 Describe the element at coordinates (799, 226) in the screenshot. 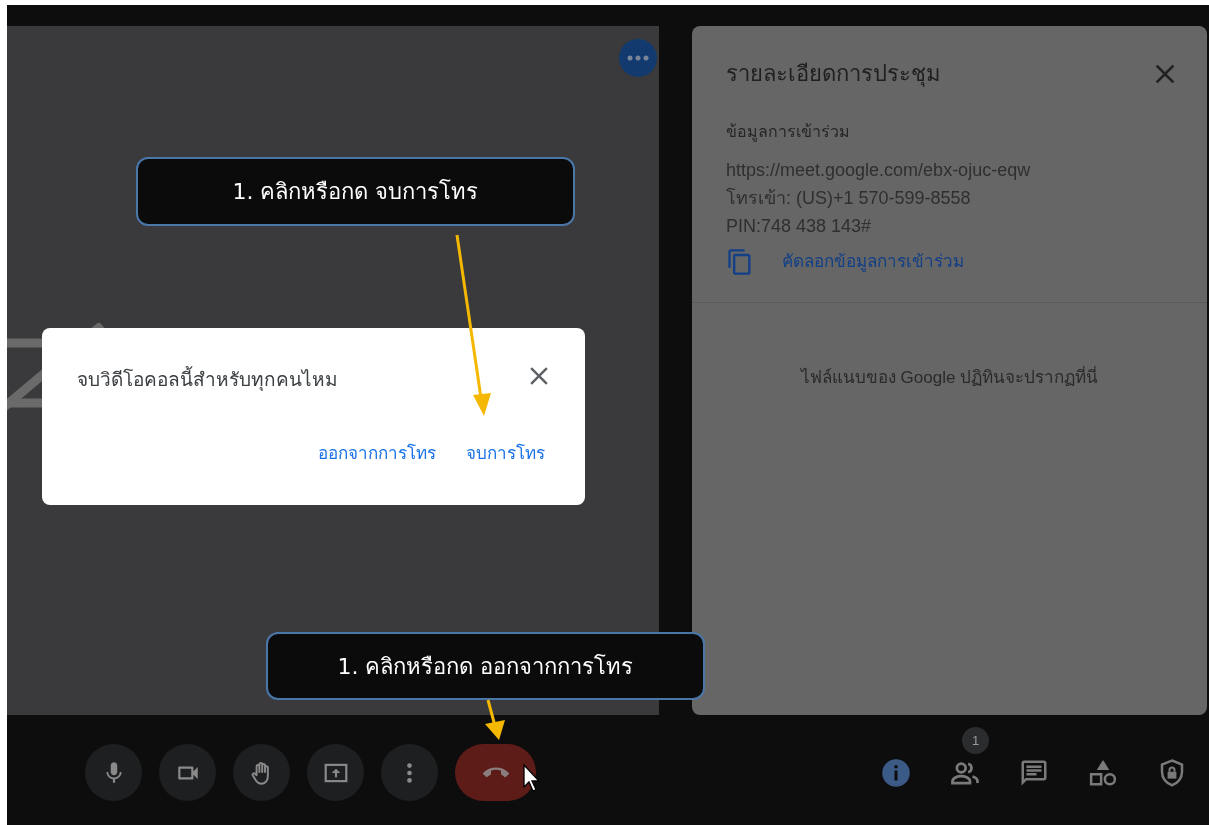

I see `join-info-text: PIN:748 438 143#` at that location.